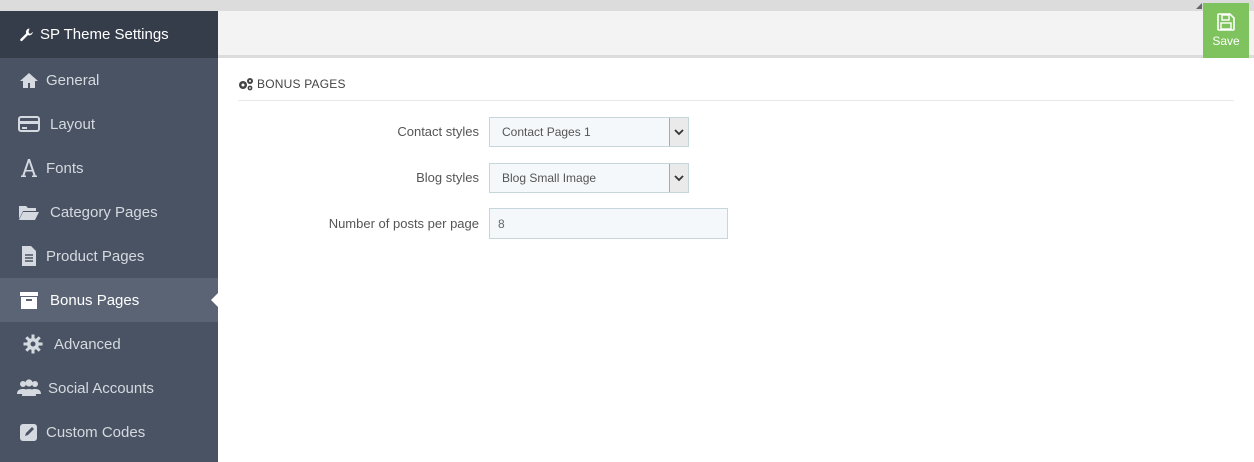  What do you see at coordinates (87, 344) in the screenshot?
I see `sidebar-item-label: Advanced` at bounding box center [87, 344].